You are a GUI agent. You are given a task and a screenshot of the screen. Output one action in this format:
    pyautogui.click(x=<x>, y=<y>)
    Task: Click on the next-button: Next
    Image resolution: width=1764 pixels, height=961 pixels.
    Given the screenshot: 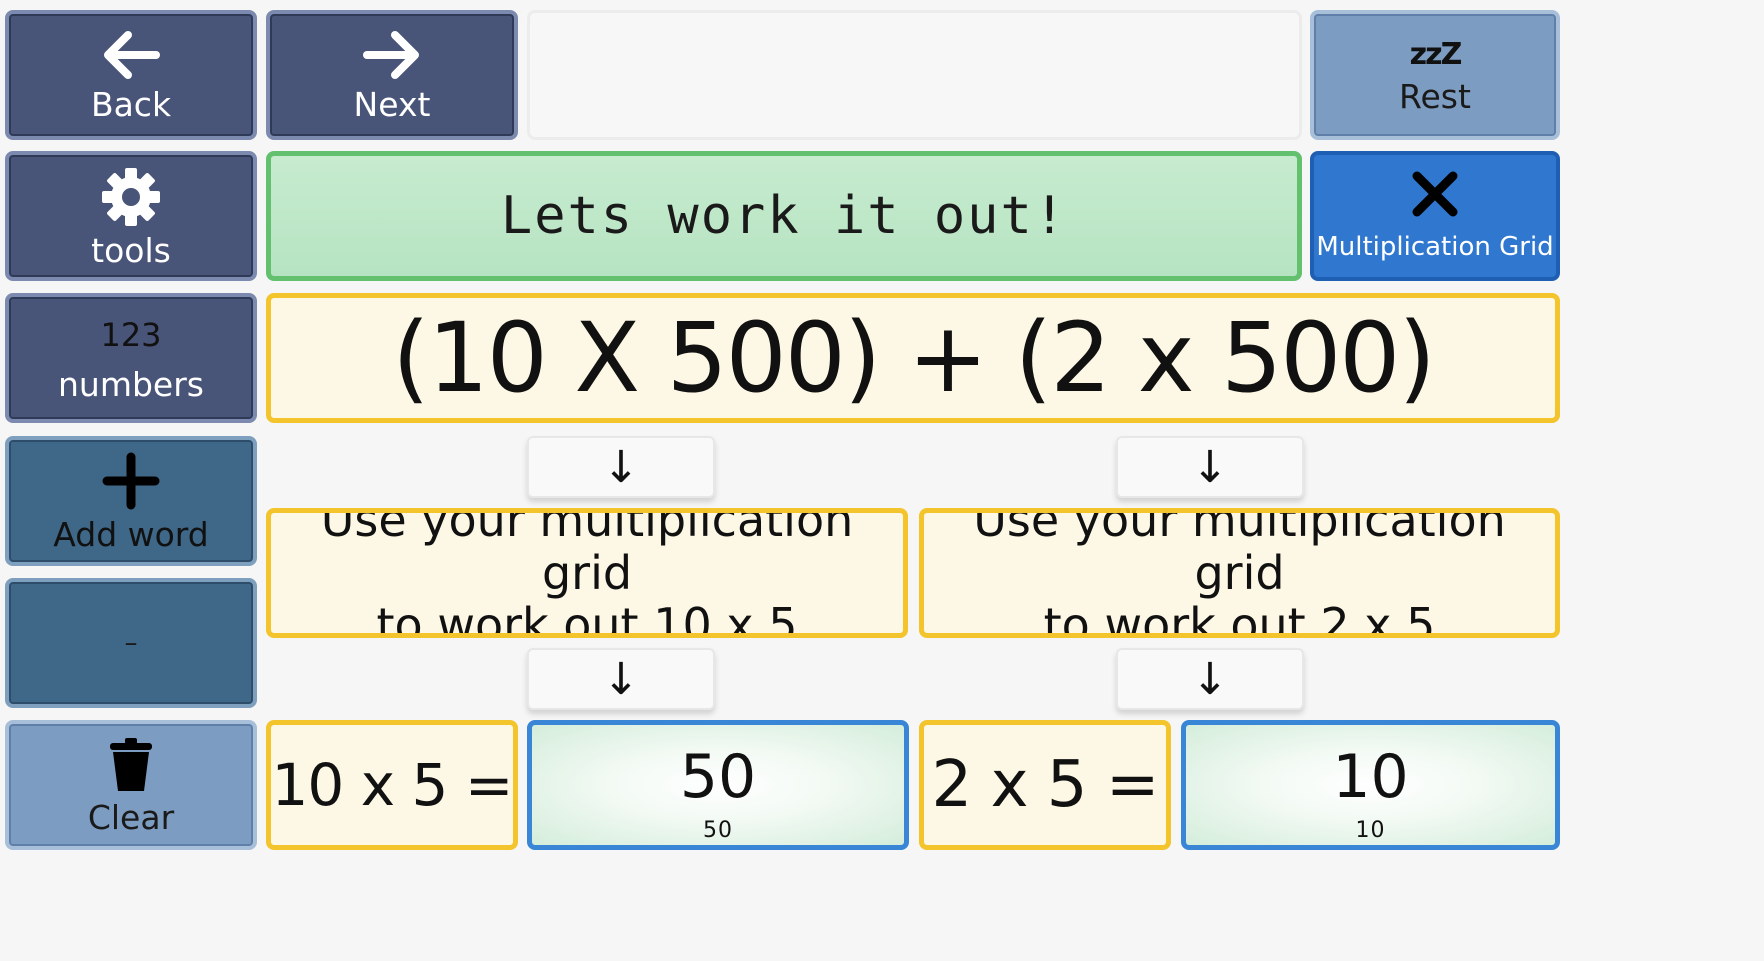 What is the action you would take?
    pyautogui.click(x=392, y=75)
    